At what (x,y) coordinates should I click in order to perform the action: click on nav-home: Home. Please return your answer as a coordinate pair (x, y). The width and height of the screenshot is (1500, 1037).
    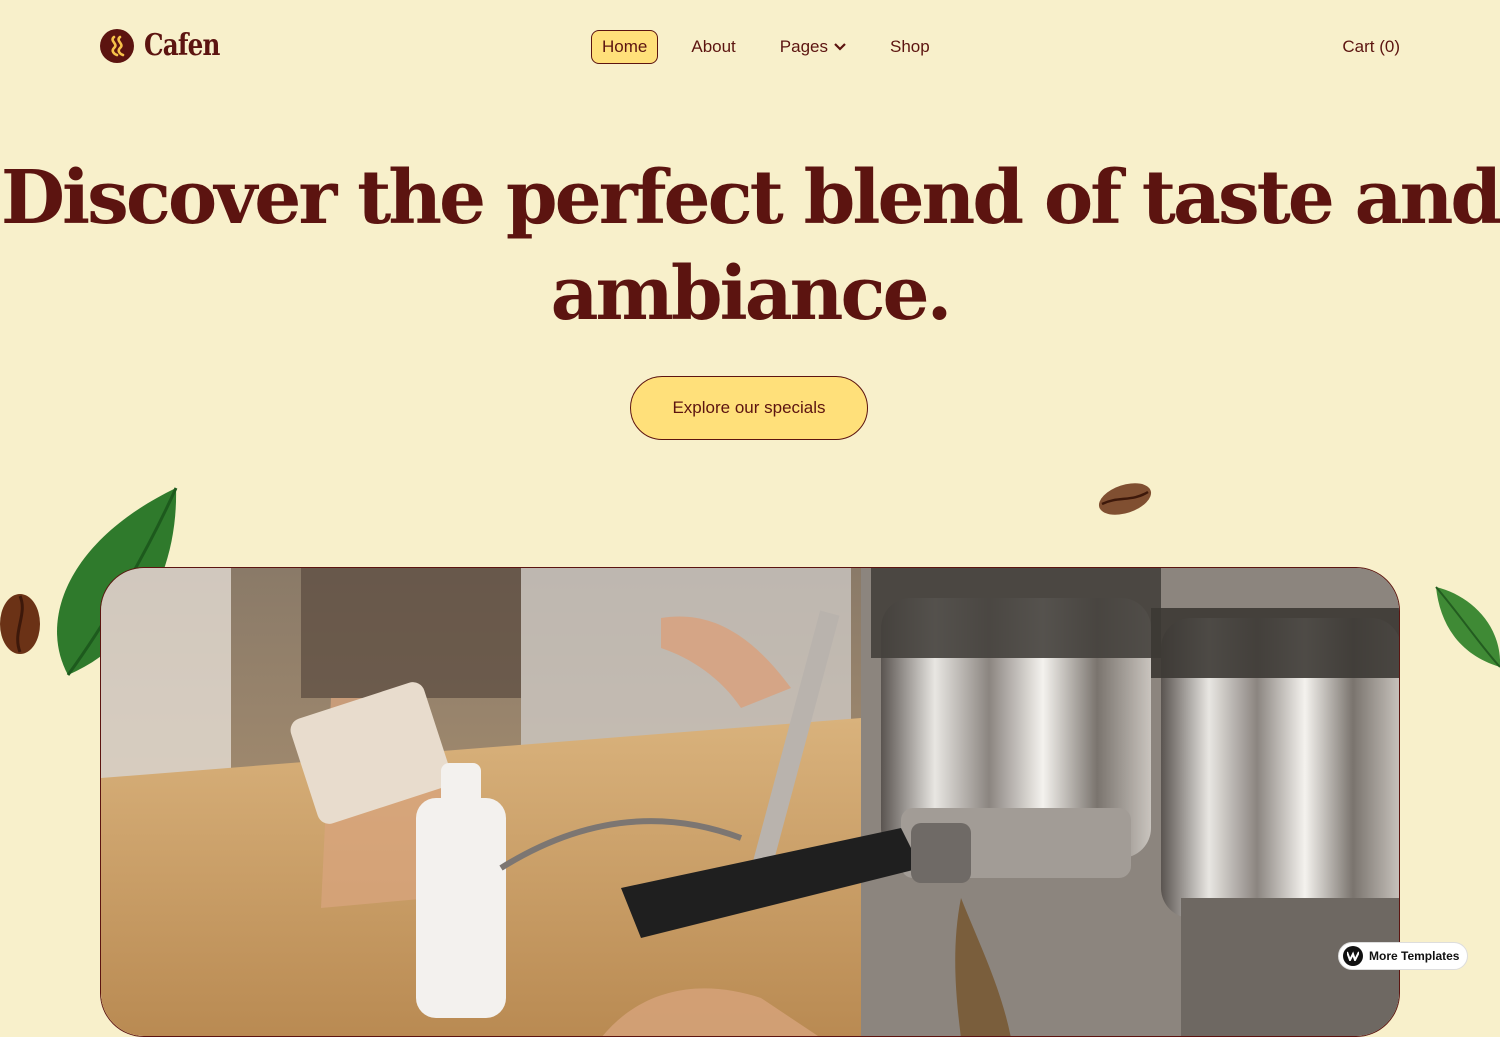
    Looking at the image, I should click on (625, 47).